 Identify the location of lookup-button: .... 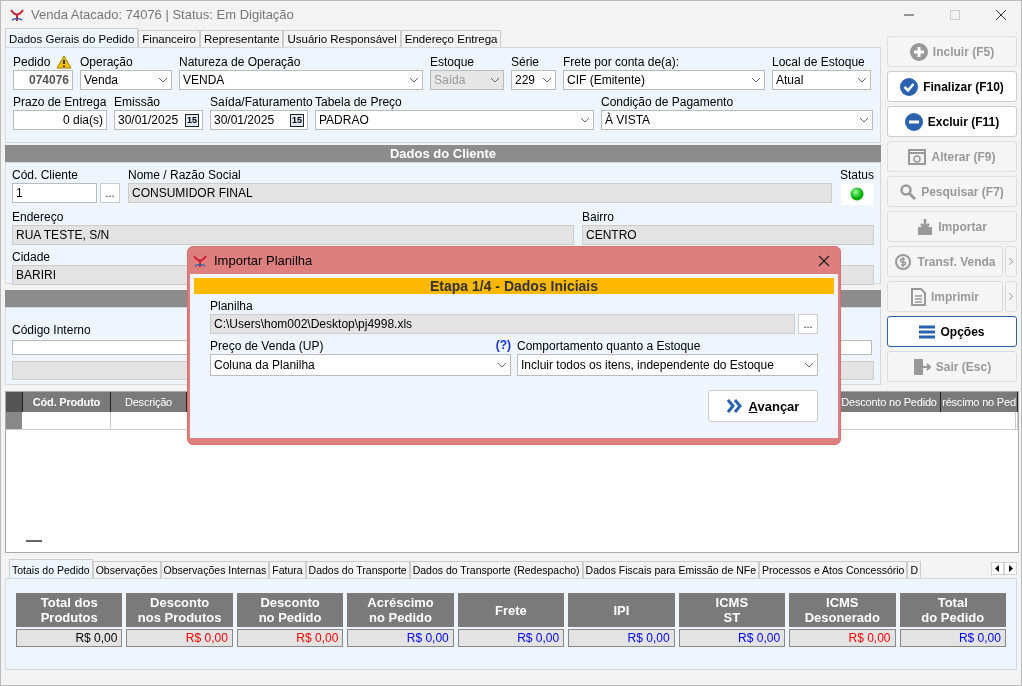
(110, 193).